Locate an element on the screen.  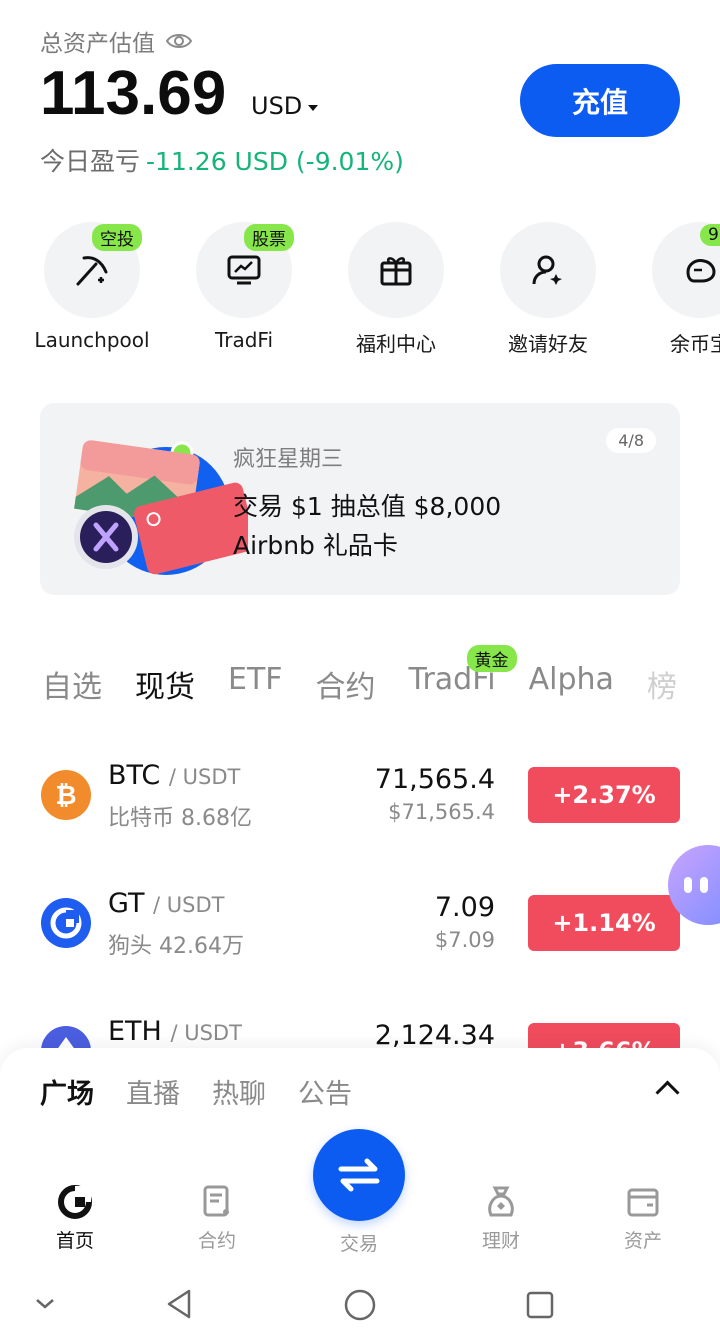
coin-price-usd: $7.09 is located at coordinates (464, 940).